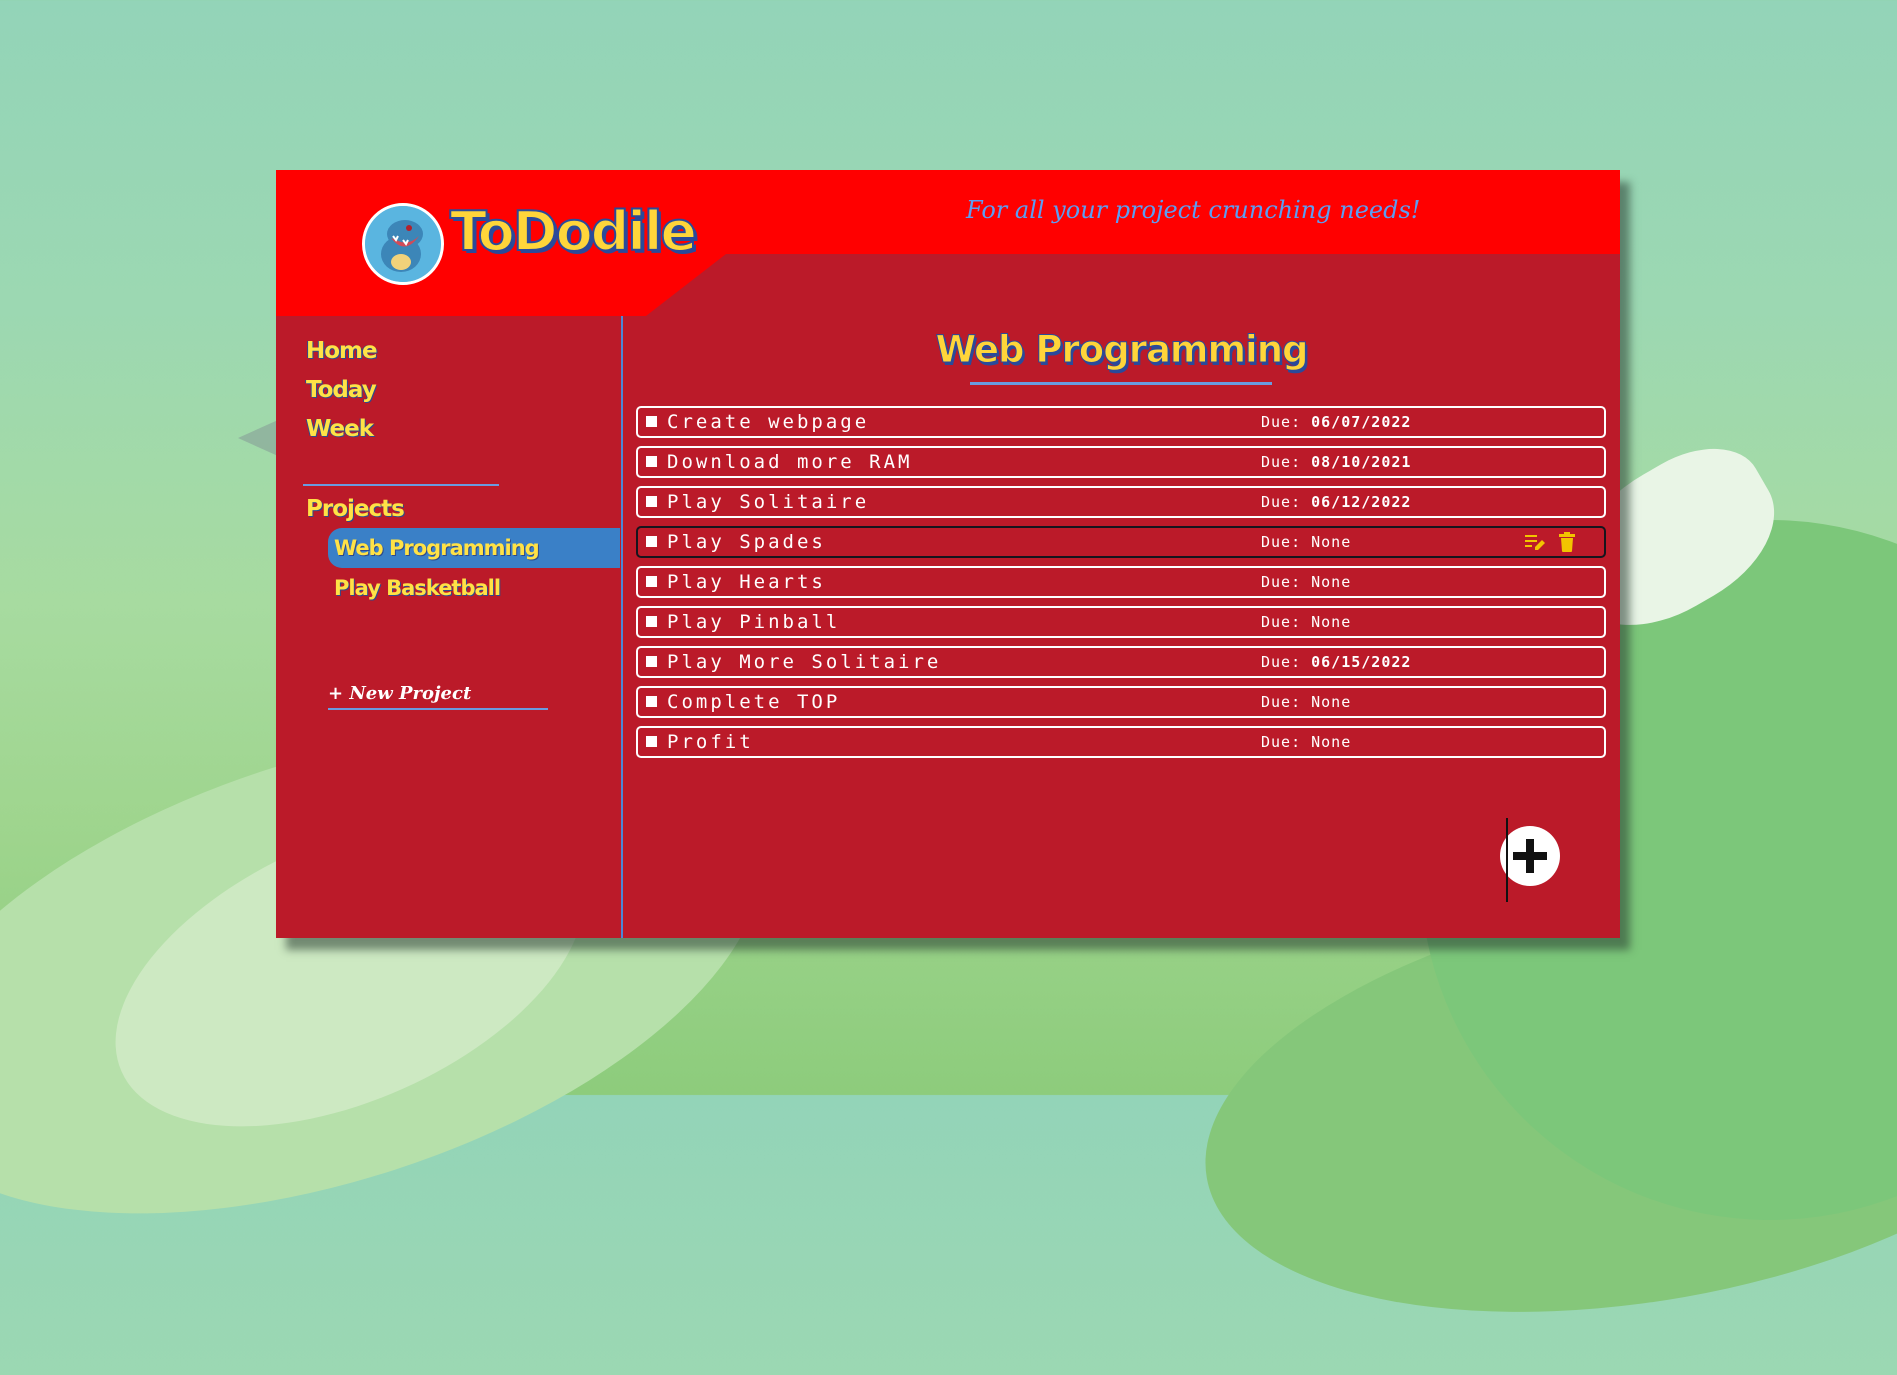 The height and width of the screenshot is (1375, 1897). Describe the element at coordinates (754, 622) in the screenshot. I see `task-title: Play Pinball` at that location.